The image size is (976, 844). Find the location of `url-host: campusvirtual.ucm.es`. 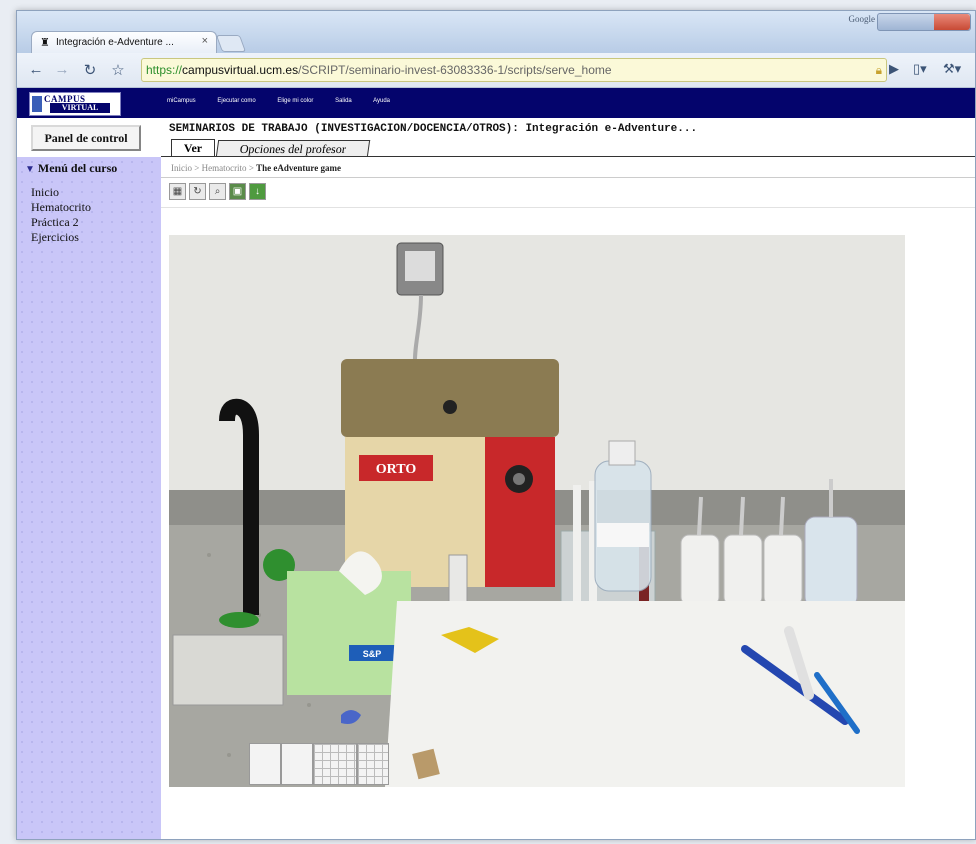

url-host: campusvirtual.ucm.es is located at coordinates (240, 70).